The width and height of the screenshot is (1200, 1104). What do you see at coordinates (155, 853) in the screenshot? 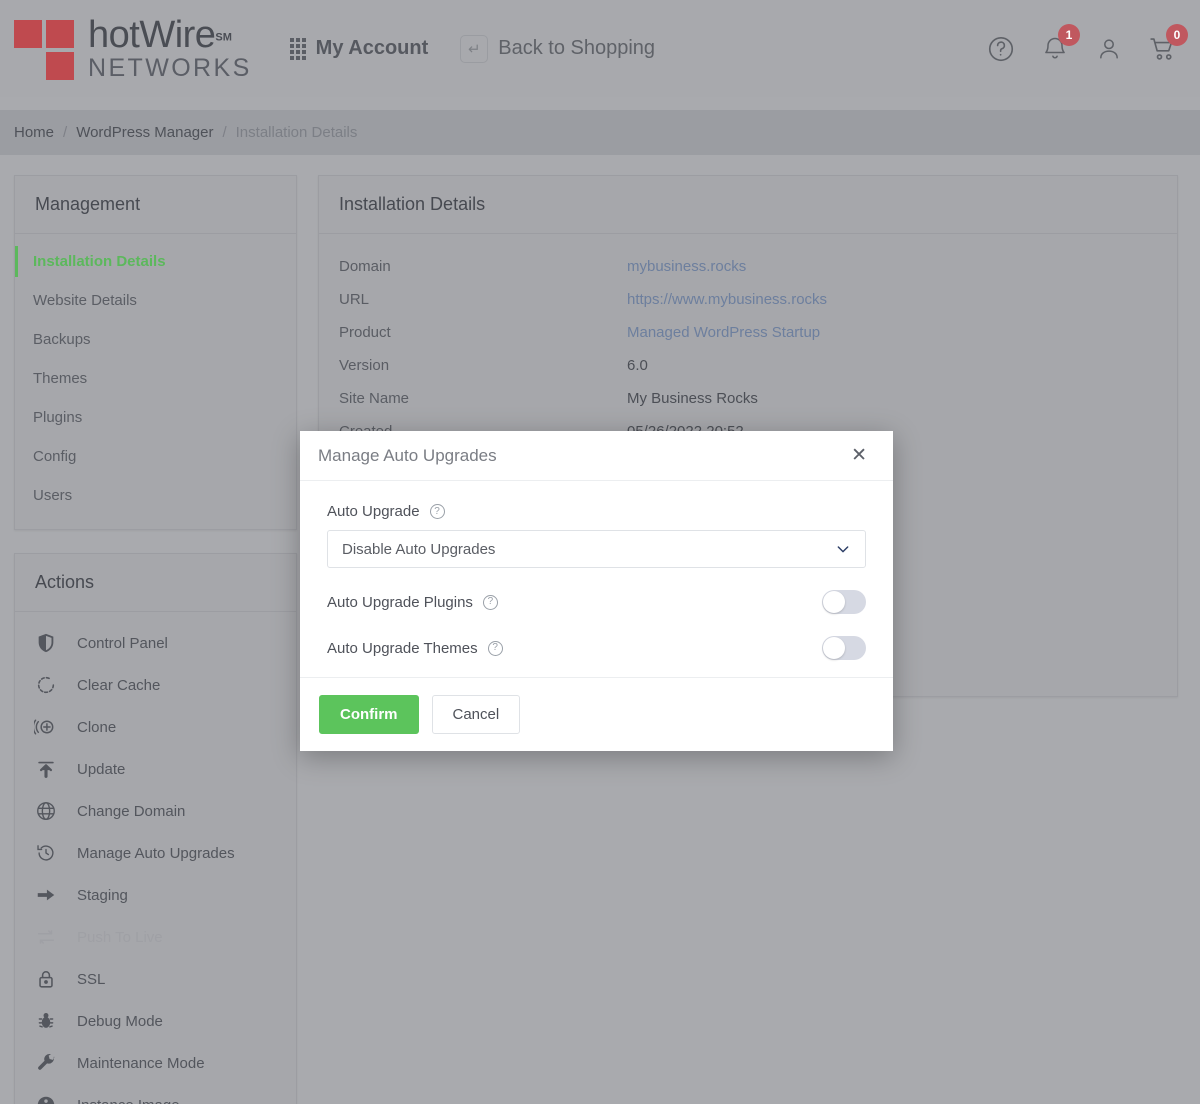
I see `action-manage-auto-upgrades: Manage Auto Upgrades` at bounding box center [155, 853].